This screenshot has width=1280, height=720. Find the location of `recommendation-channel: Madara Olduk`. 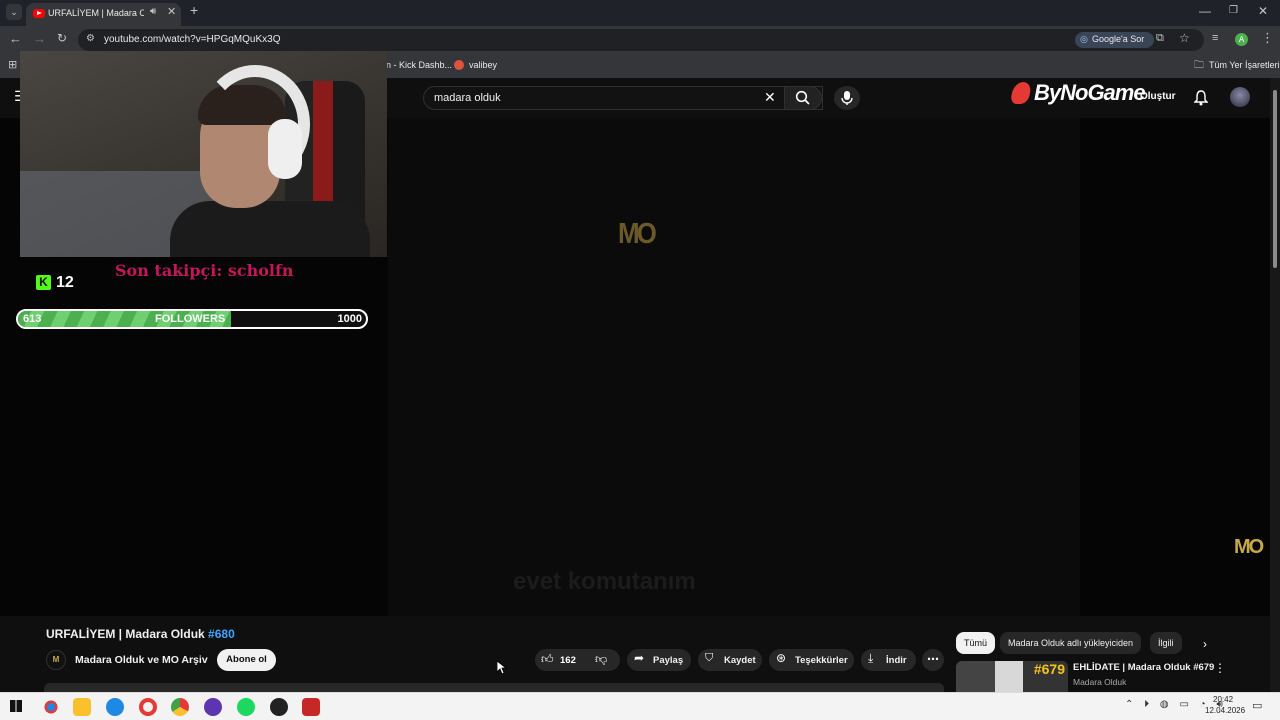

recommendation-channel: Madara Olduk is located at coordinates (1099, 682).